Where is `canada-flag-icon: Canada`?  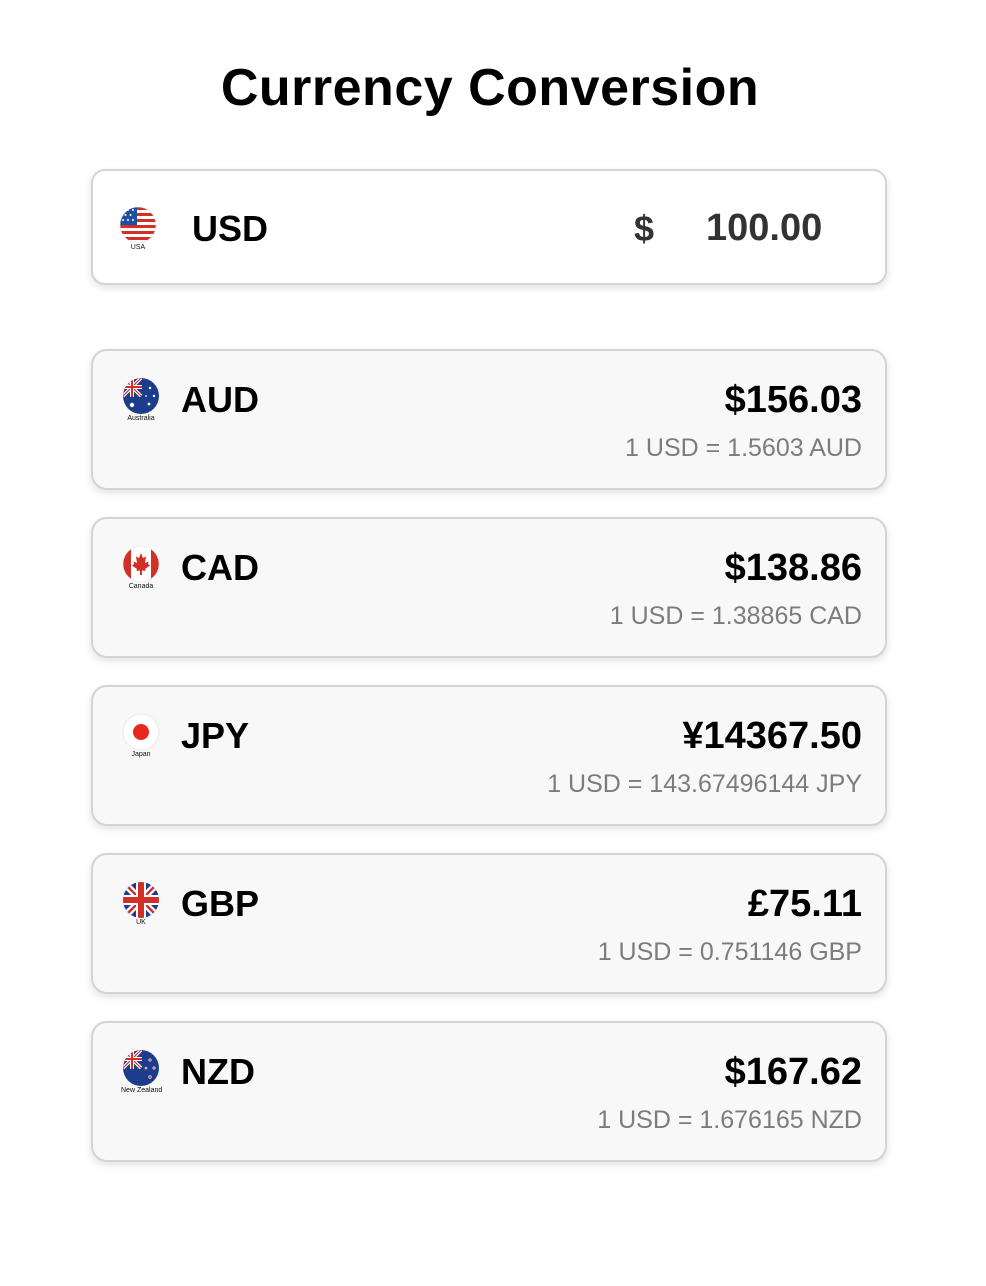 canada-flag-icon: Canada is located at coordinates (141, 568).